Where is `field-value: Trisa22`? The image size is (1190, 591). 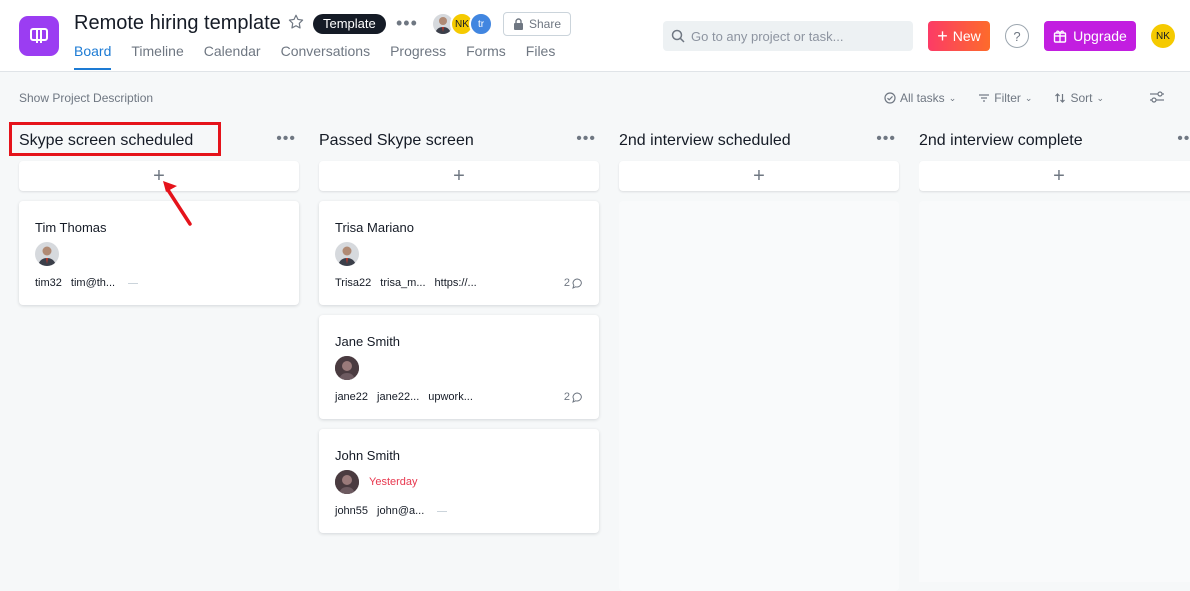 field-value: Trisa22 is located at coordinates (353, 283).